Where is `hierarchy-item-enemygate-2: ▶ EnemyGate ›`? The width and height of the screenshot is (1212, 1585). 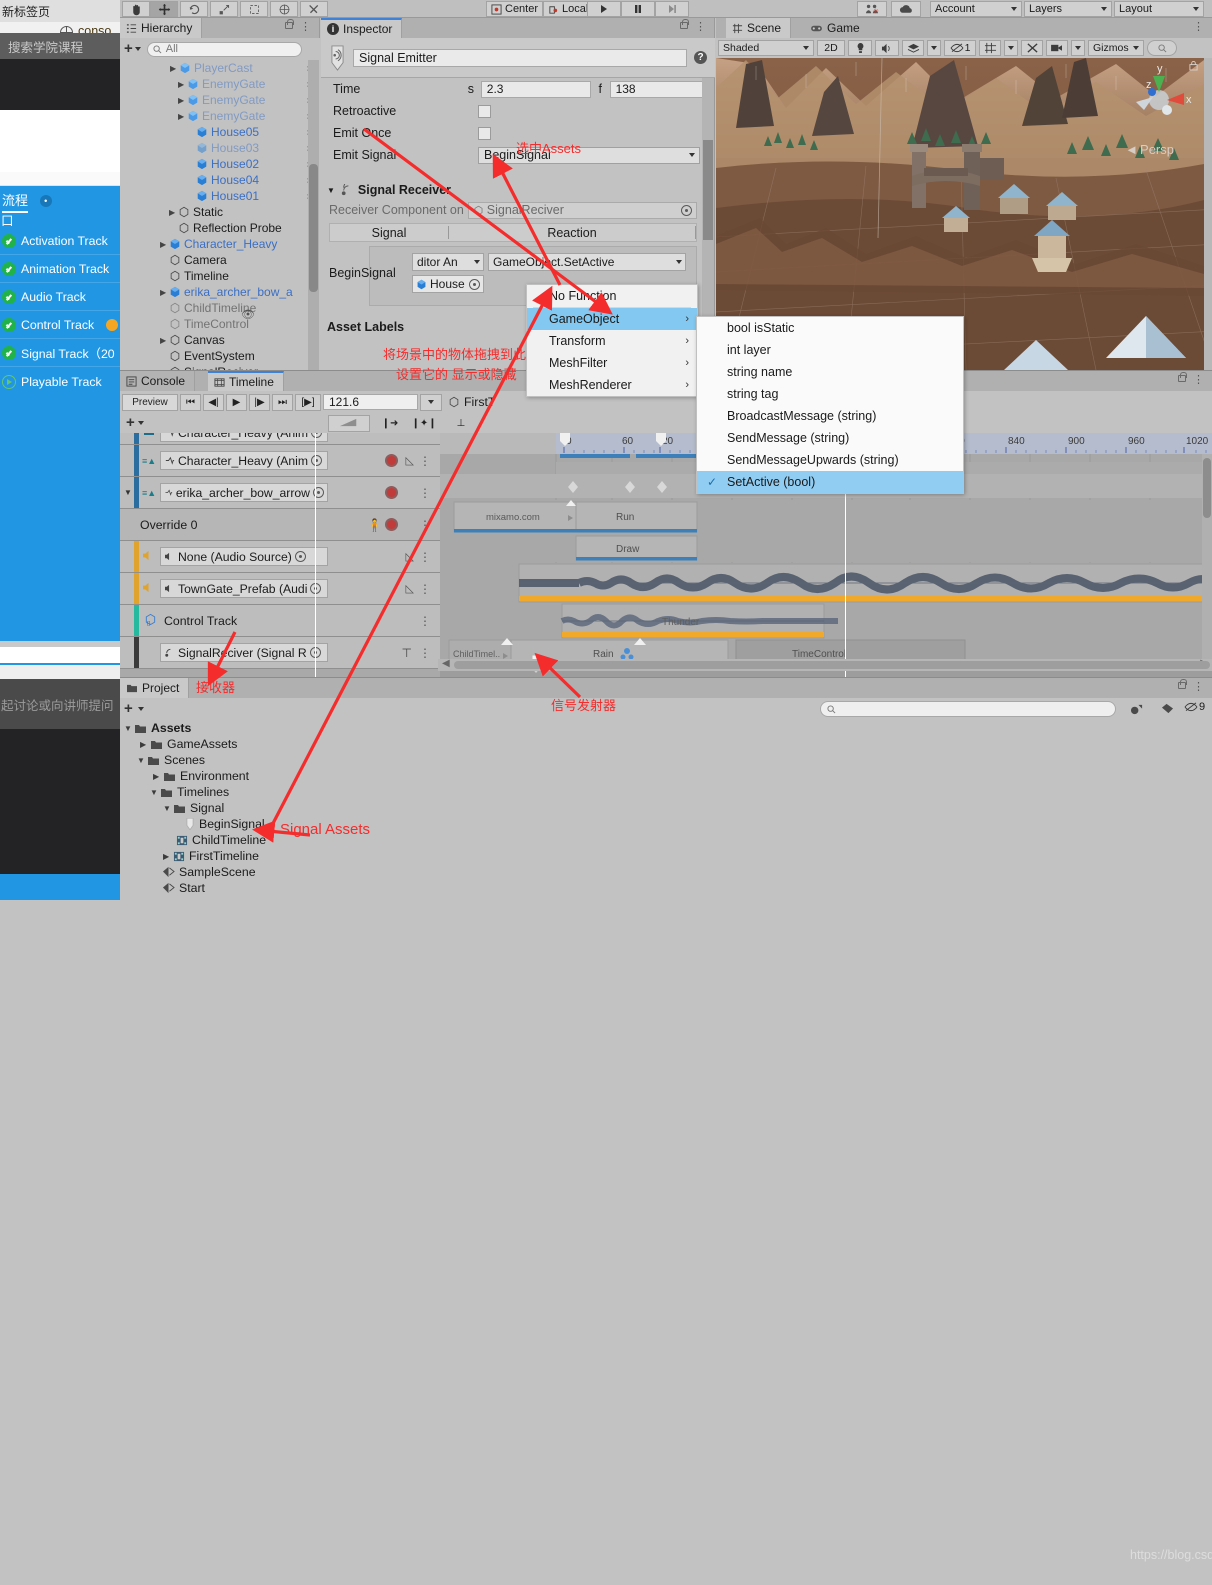 hierarchy-item-enemygate-2: ▶ EnemyGate › is located at coordinates (220, 100).